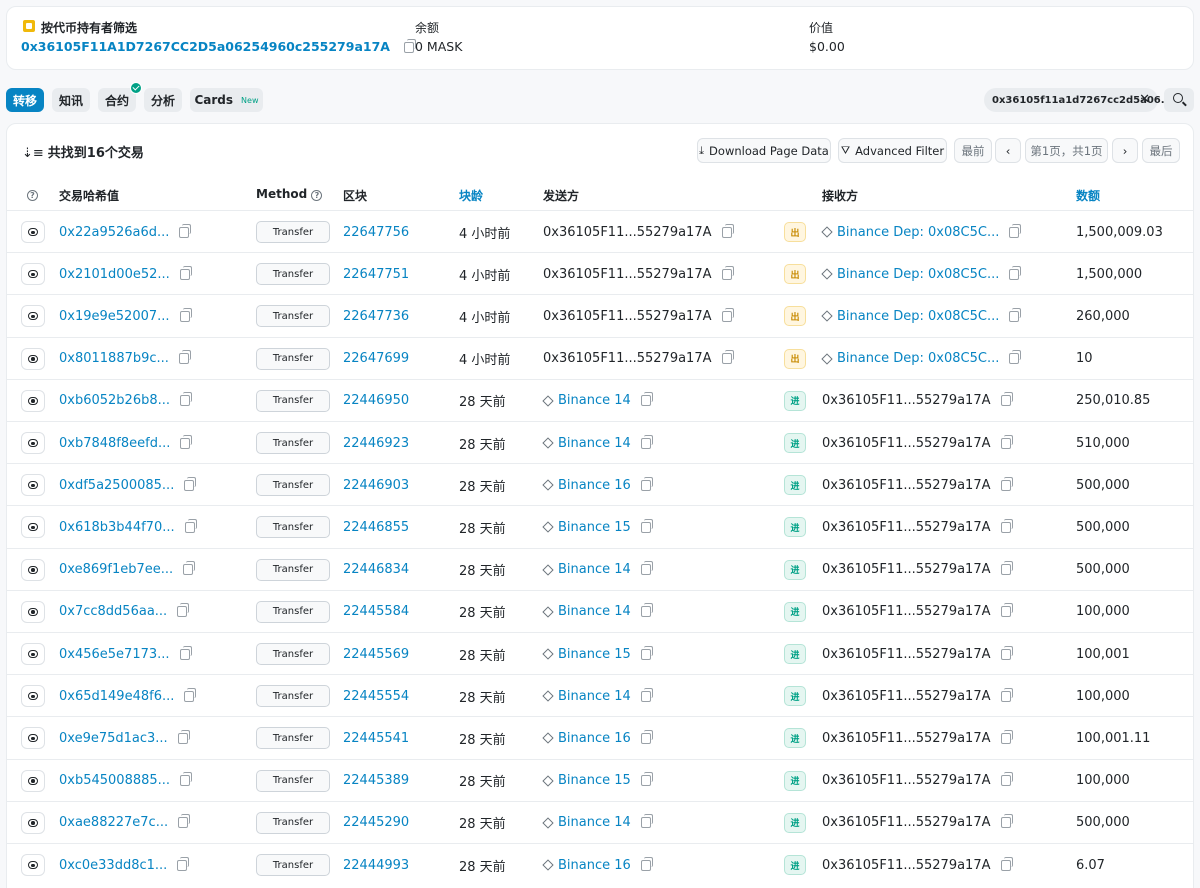 Image resolution: width=1200 pixels, height=888 pixels. I want to click on block-link: 22647756, so click(376, 232).